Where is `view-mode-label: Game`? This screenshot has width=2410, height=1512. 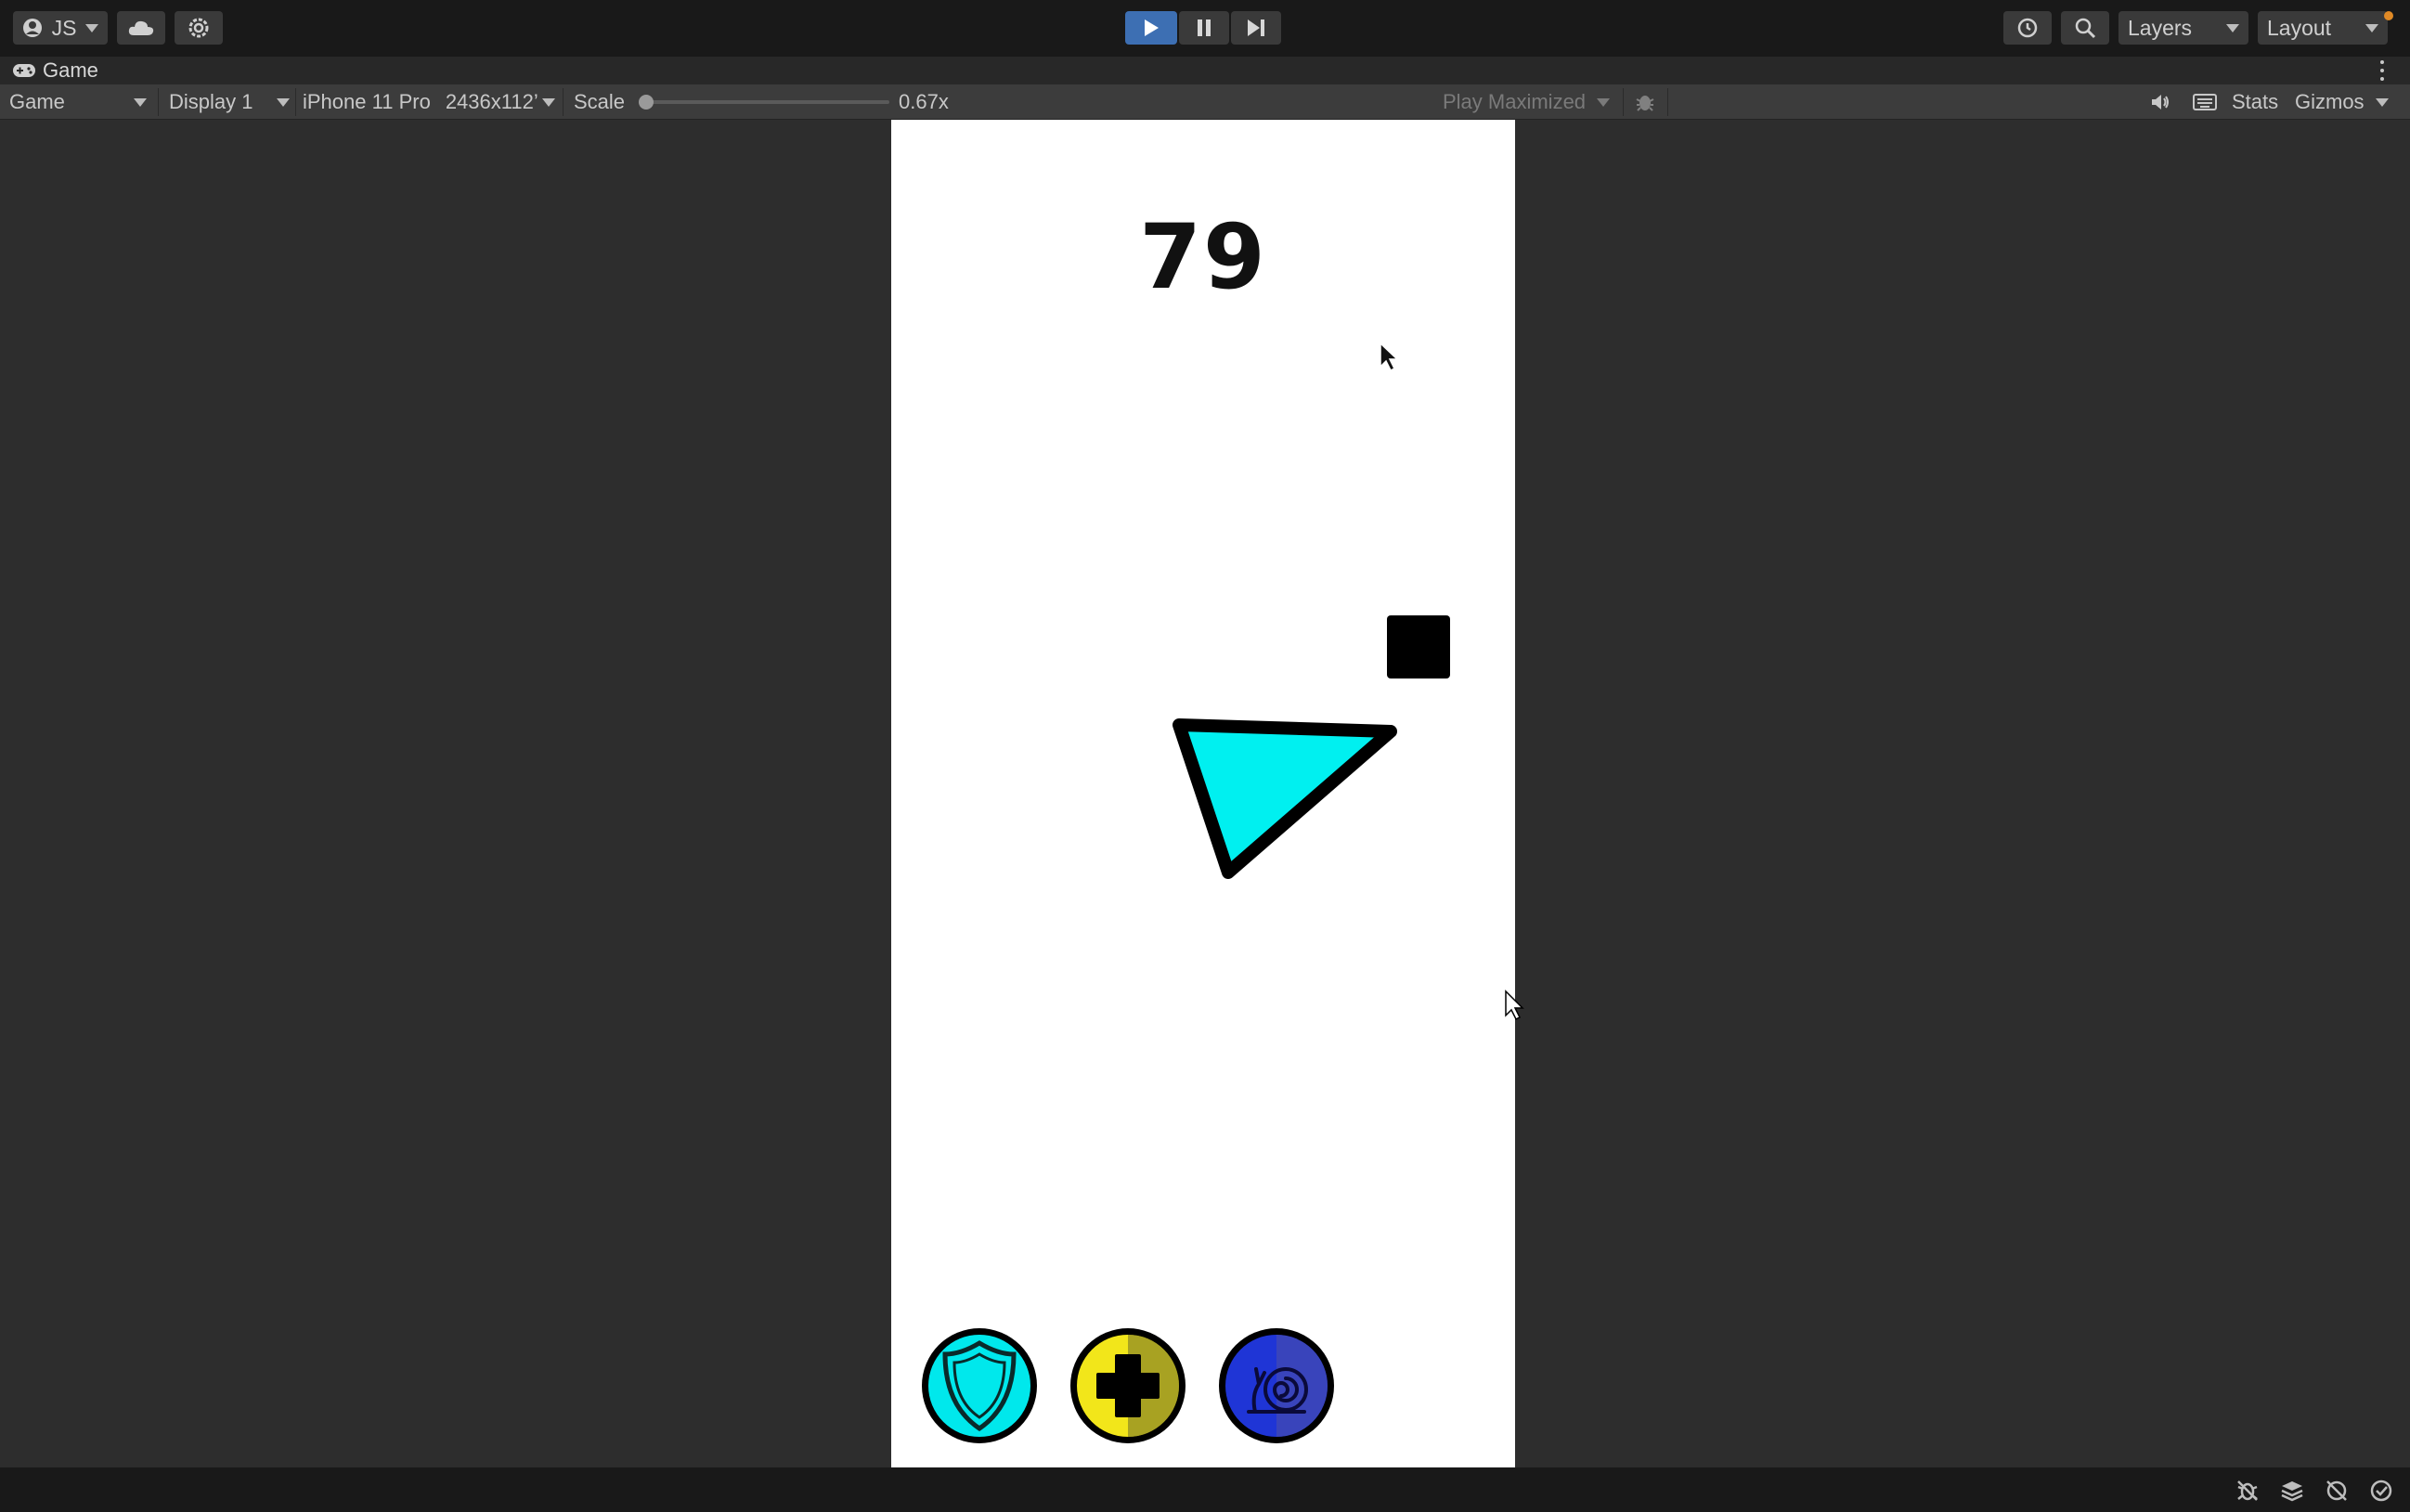
view-mode-label: Game is located at coordinates (37, 101).